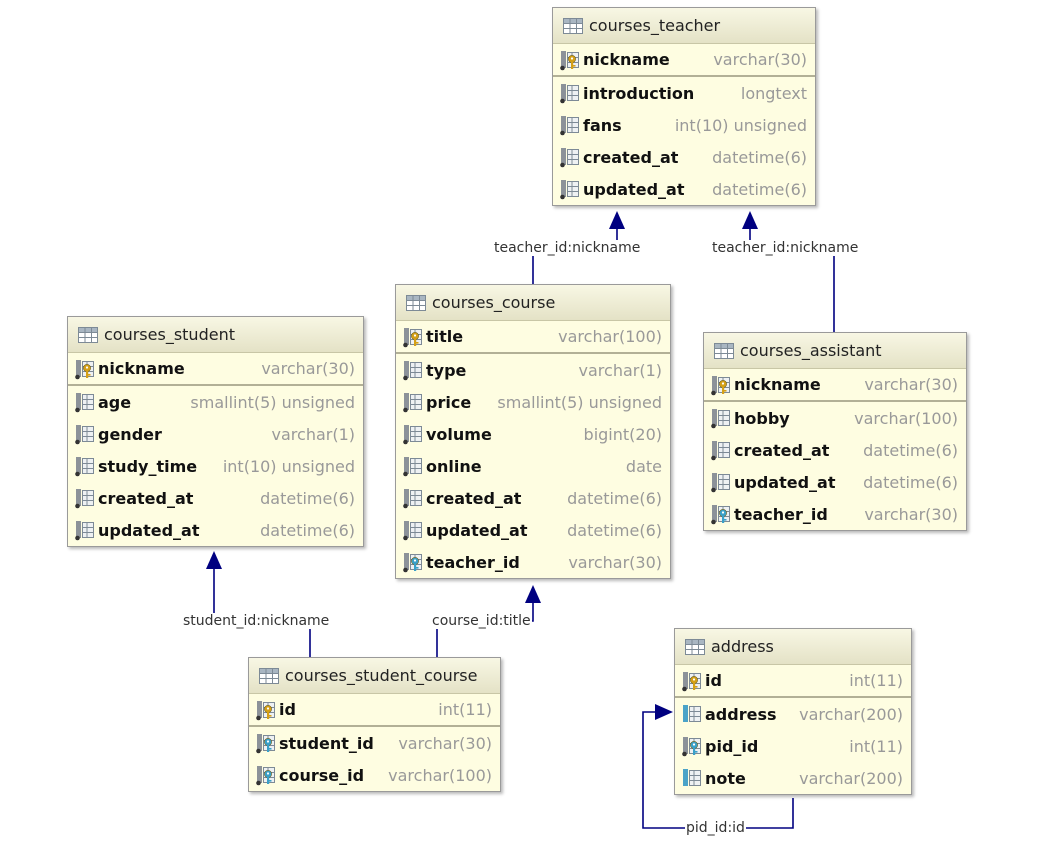 The height and width of the screenshot is (848, 1056). What do you see at coordinates (725, 778) in the screenshot?
I see `column-name: note` at bounding box center [725, 778].